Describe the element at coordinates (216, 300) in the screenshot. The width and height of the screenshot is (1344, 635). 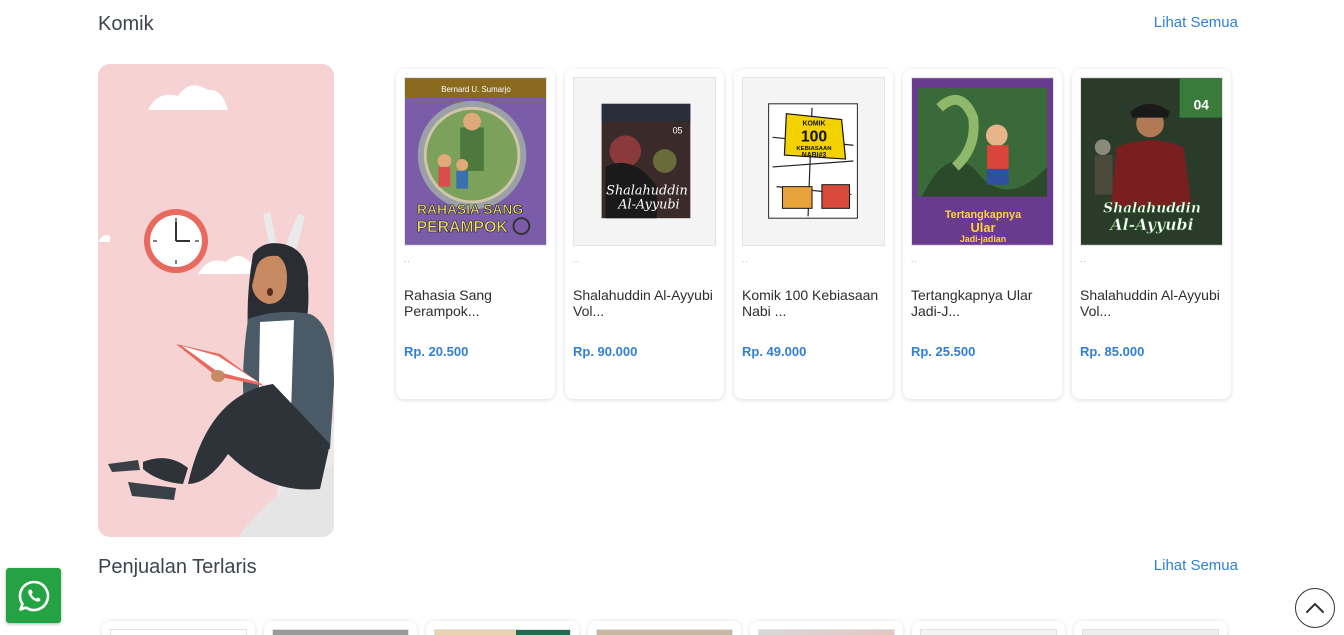
I see `komik-banner-illustration` at that location.